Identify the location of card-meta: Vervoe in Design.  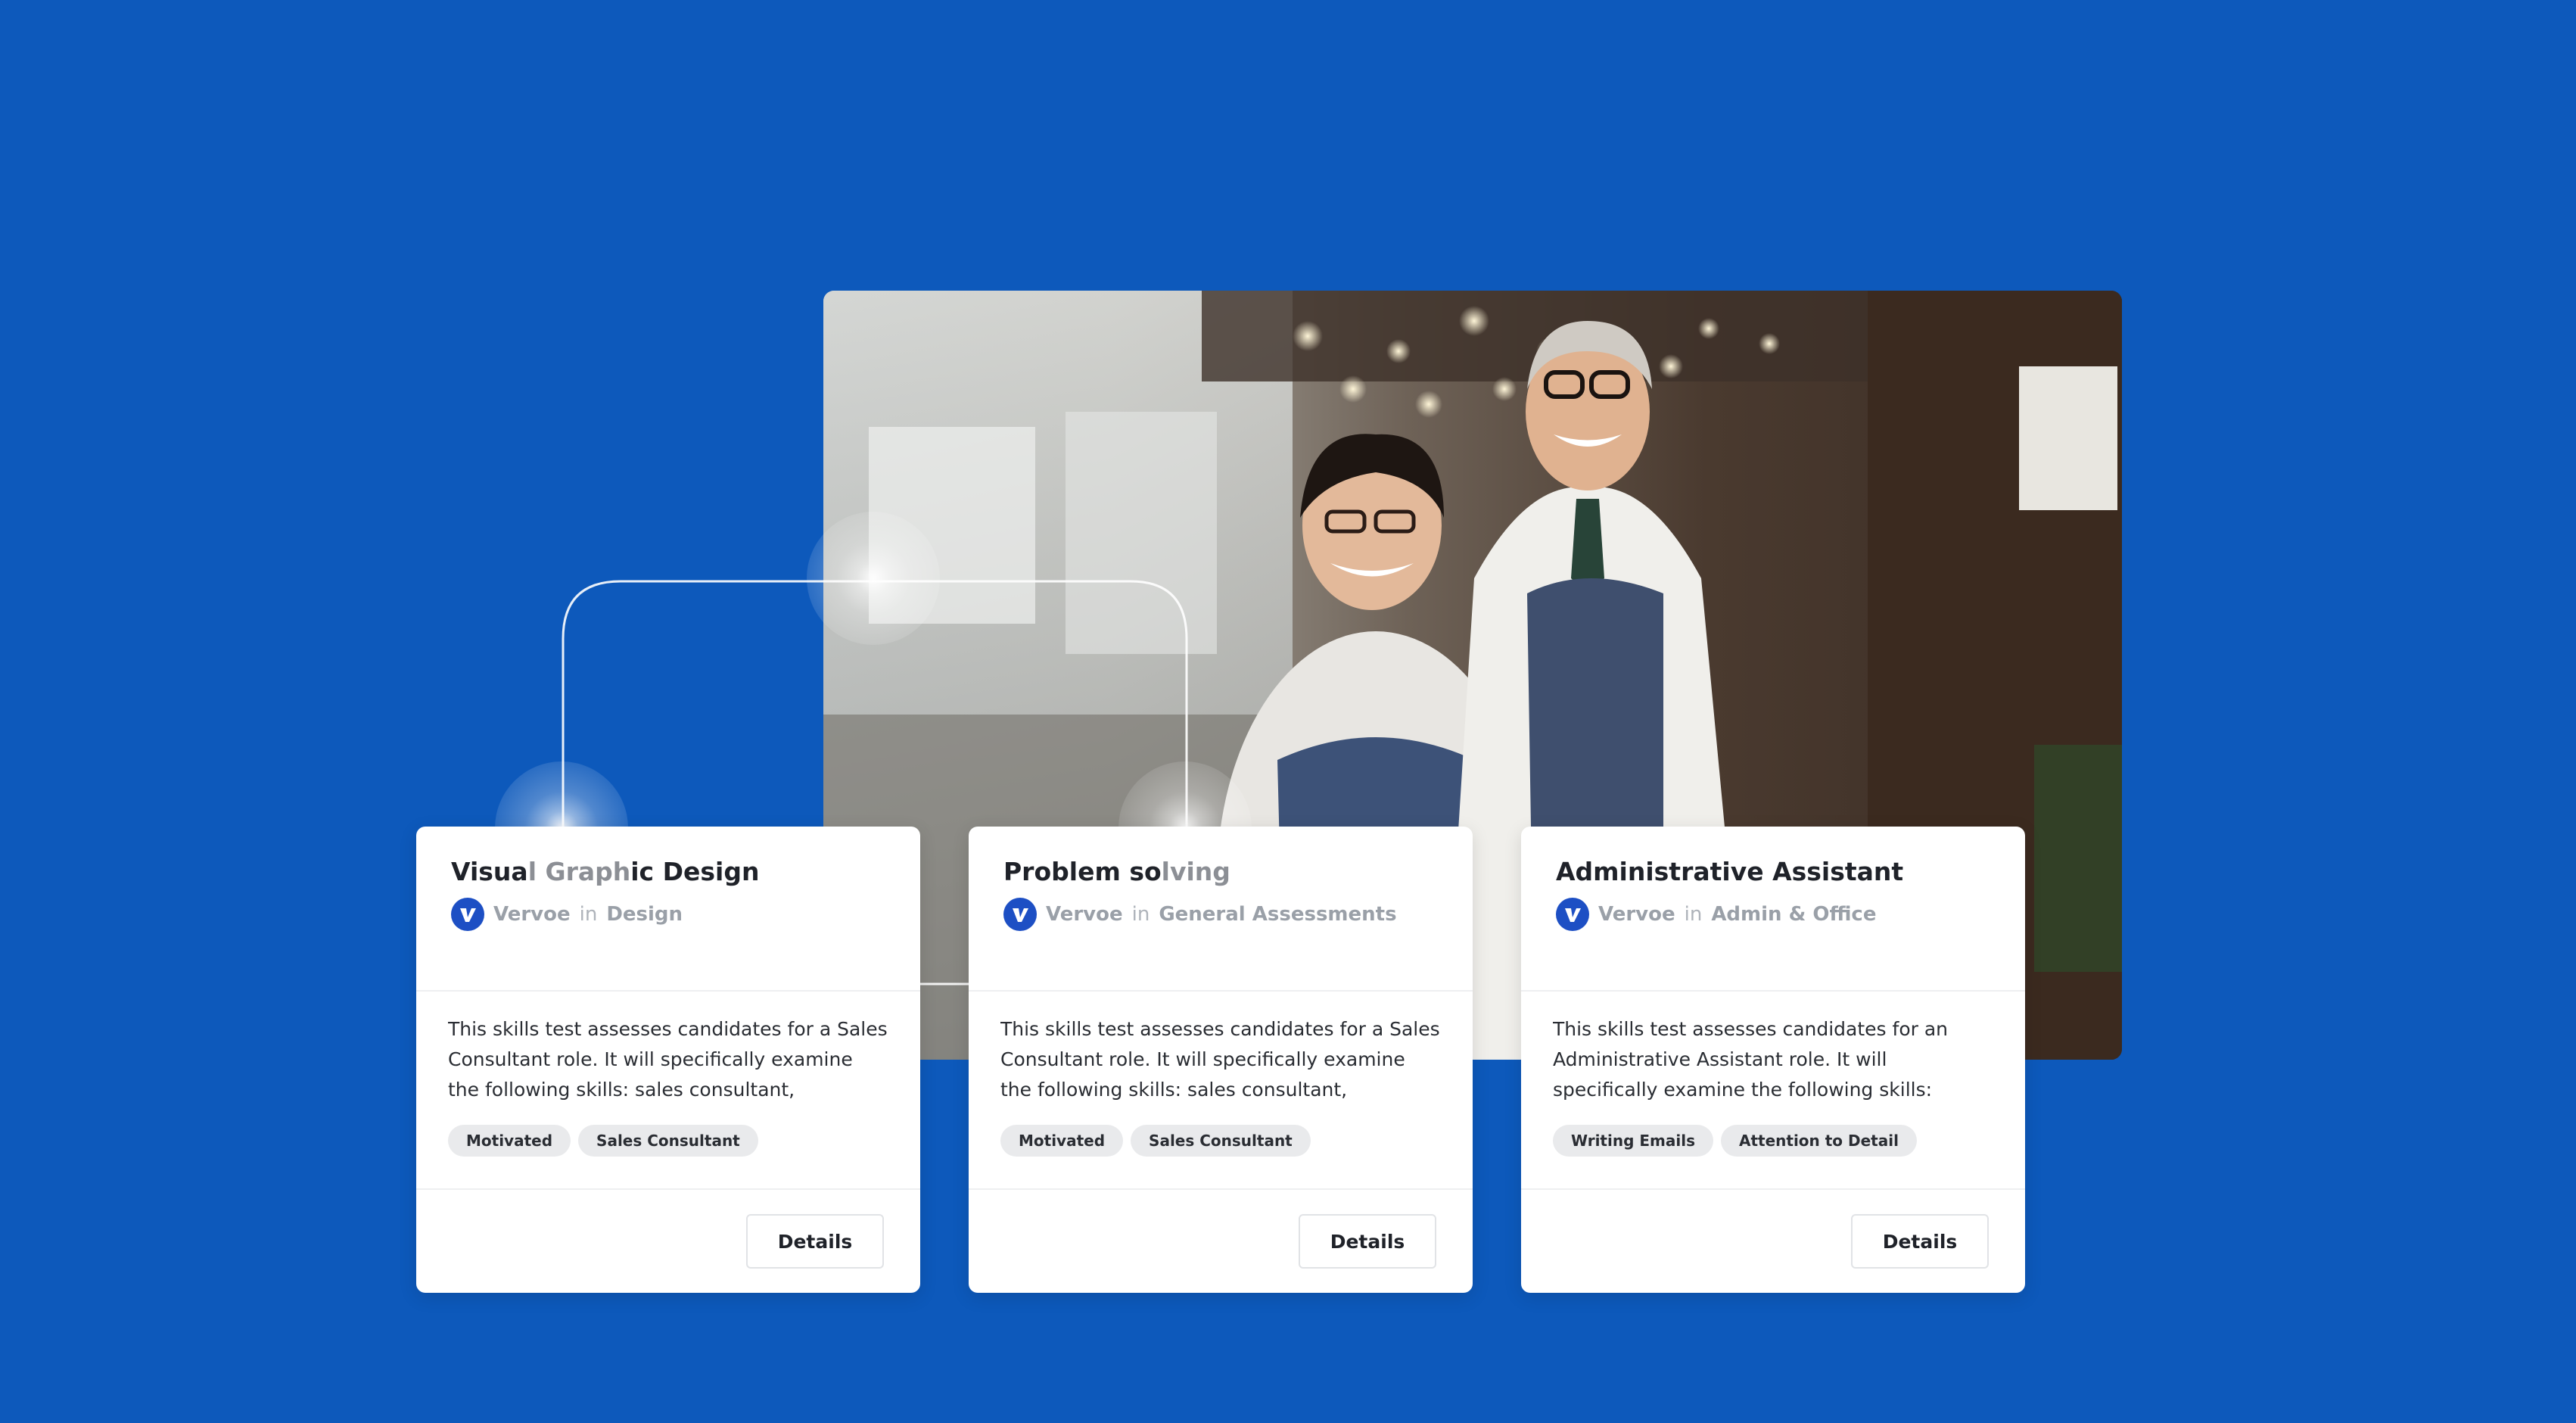
(668, 914).